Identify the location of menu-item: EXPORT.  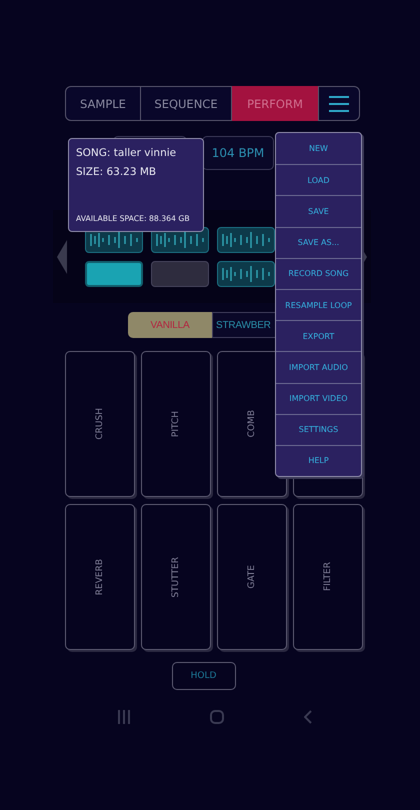
(318, 336).